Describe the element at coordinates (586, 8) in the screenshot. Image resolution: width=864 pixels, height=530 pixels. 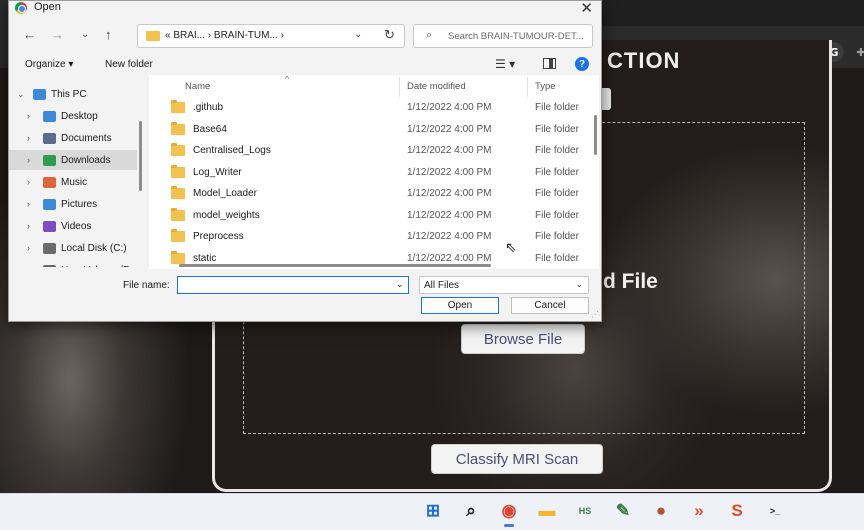
I see `close-icon: ✕` at that location.